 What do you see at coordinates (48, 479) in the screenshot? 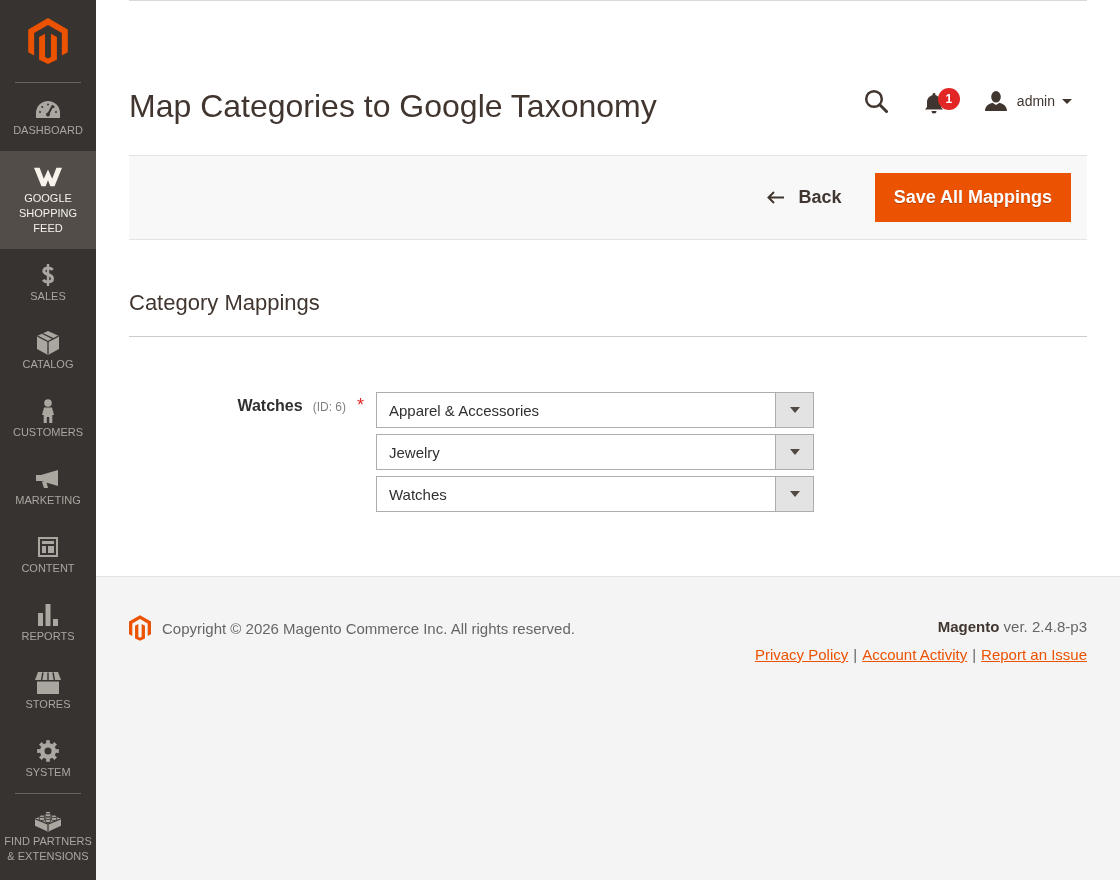
I see `megaphone-icon` at bounding box center [48, 479].